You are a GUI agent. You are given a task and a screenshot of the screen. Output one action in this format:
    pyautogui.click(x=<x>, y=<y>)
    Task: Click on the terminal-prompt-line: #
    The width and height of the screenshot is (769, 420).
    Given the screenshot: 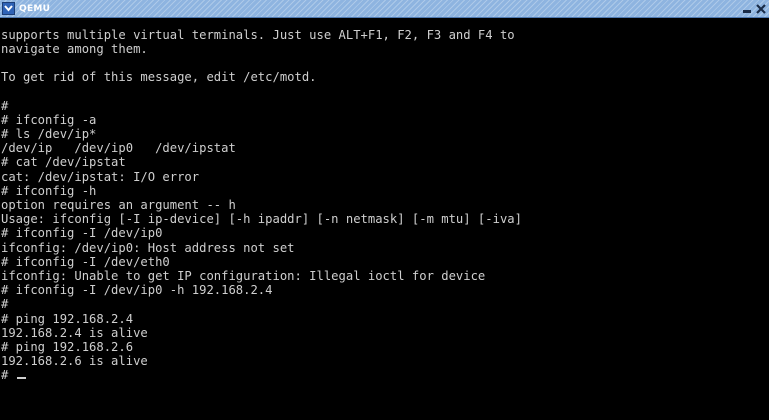 What is the action you would take?
    pyautogui.click(x=13, y=375)
    